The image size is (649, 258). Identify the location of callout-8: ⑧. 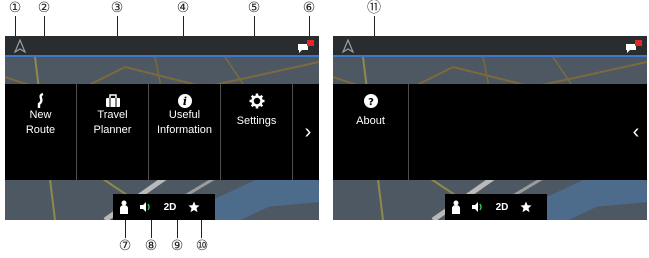
(151, 246).